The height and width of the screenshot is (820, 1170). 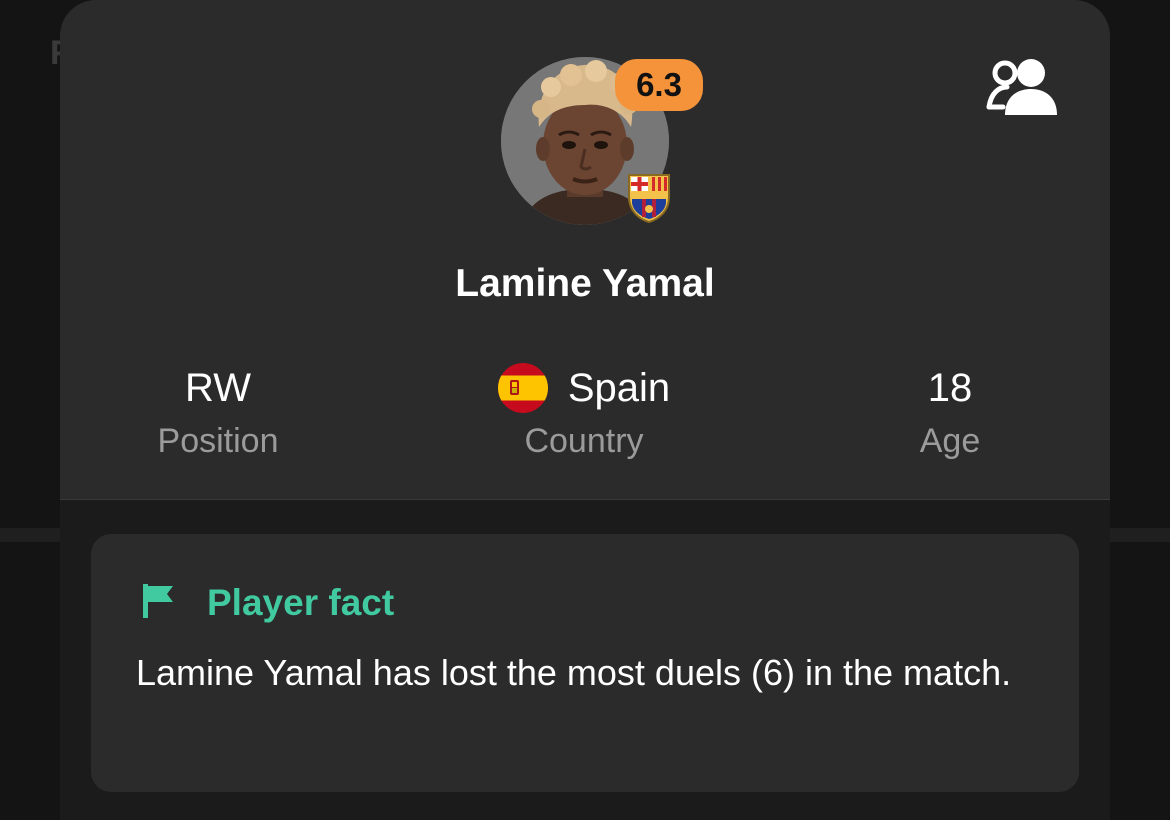 What do you see at coordinates (950, 411) in the screenshot?
I see `stat-age: 18 Age` at bounding box center [950, 411].